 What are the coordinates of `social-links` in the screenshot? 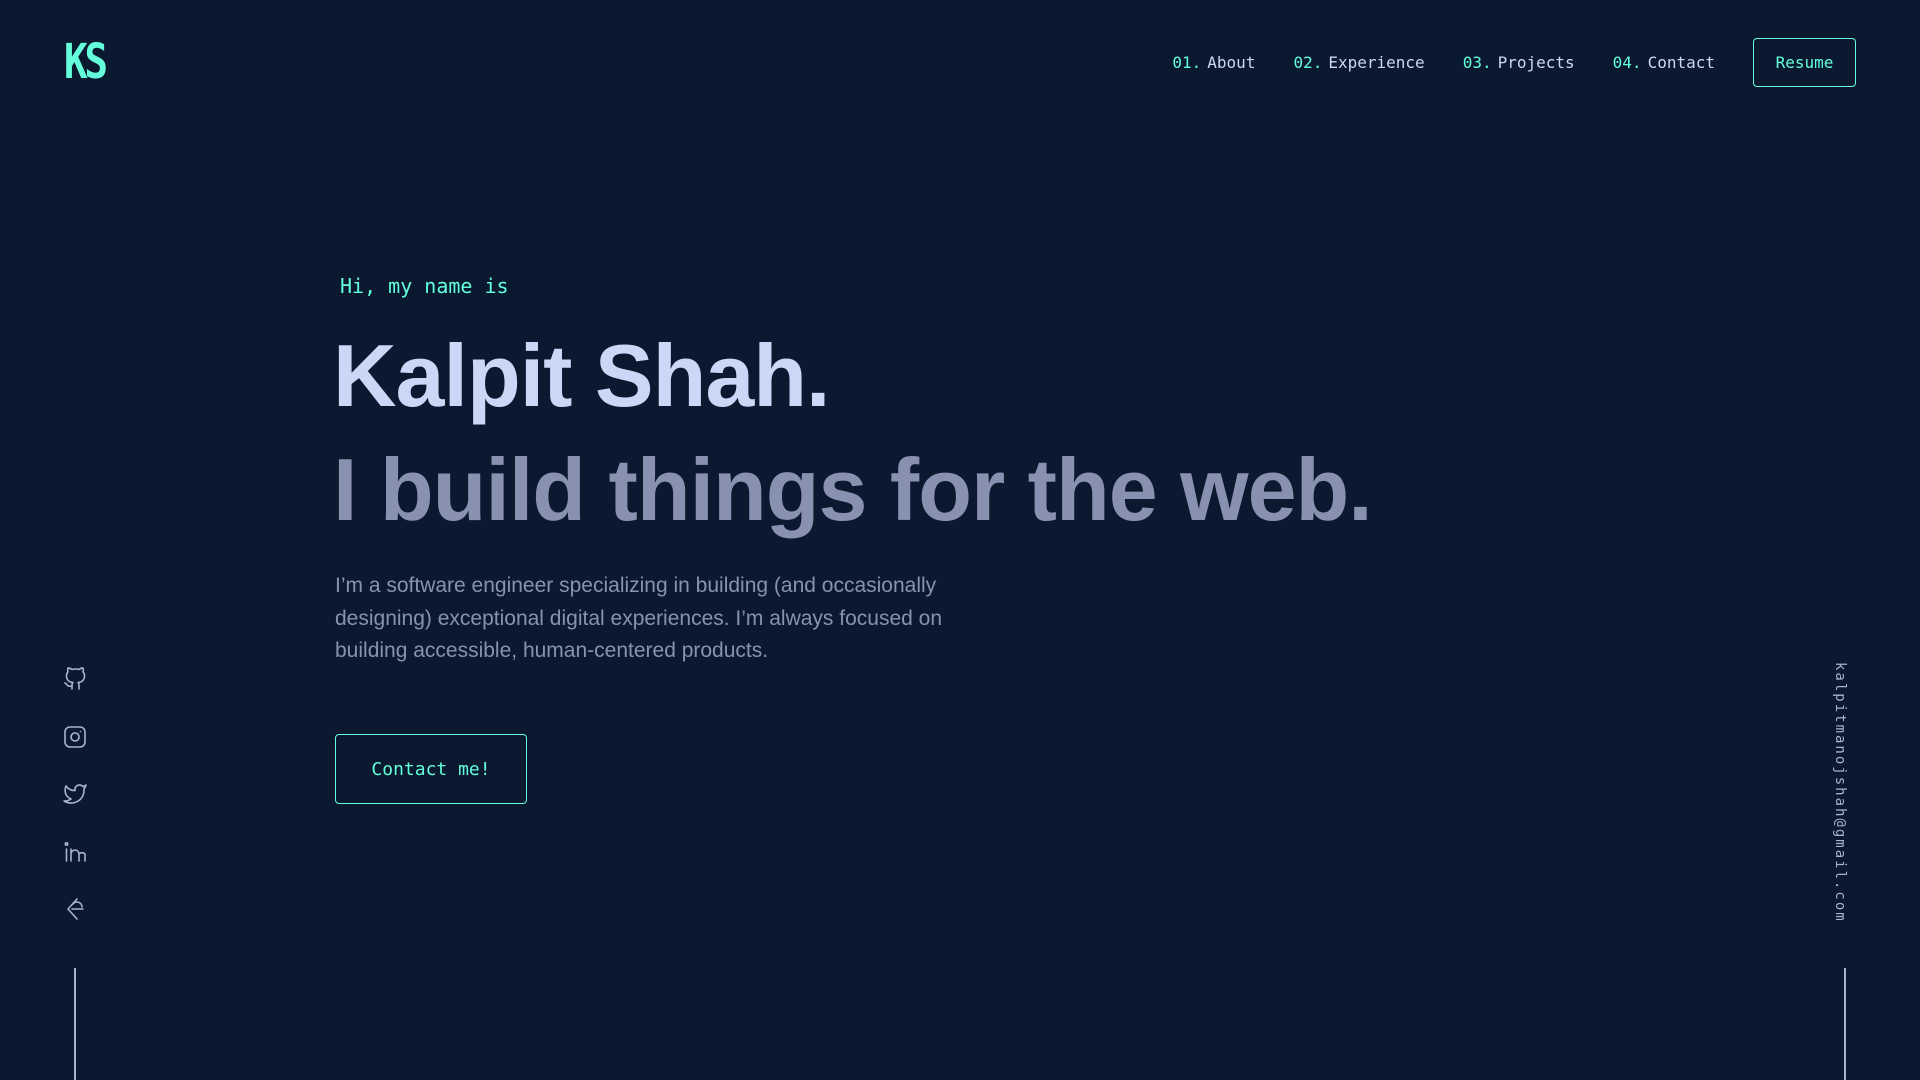 It's located at (75, 808).